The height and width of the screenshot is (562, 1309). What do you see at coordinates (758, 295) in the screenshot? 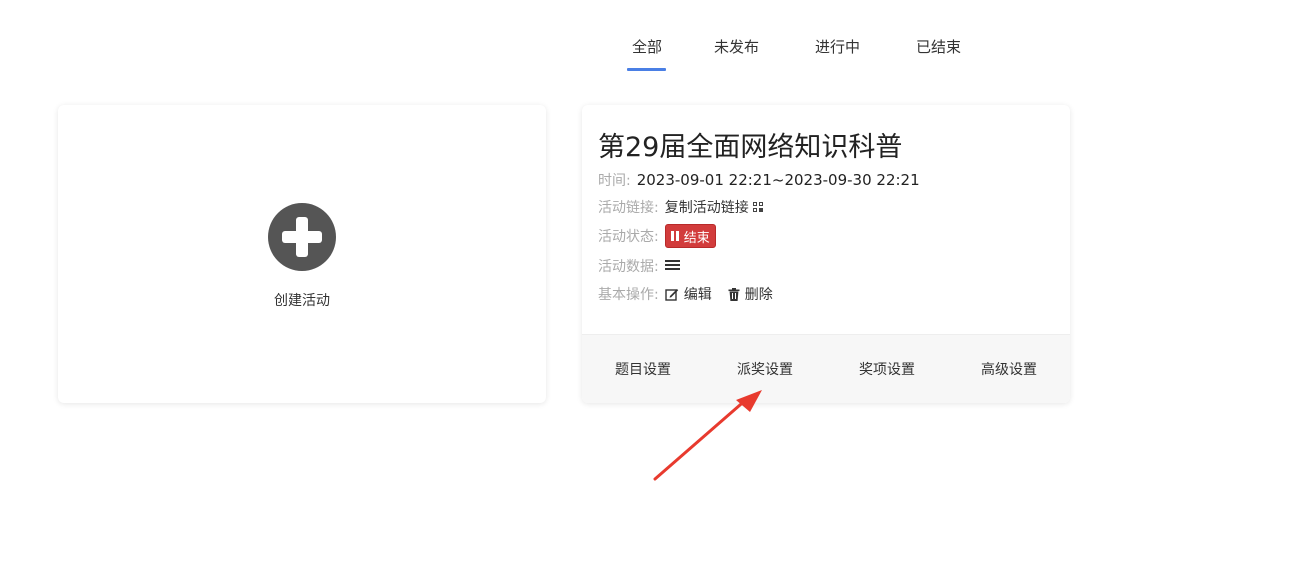
I see `delete-label: 删除` at bounding box center [758, 295].